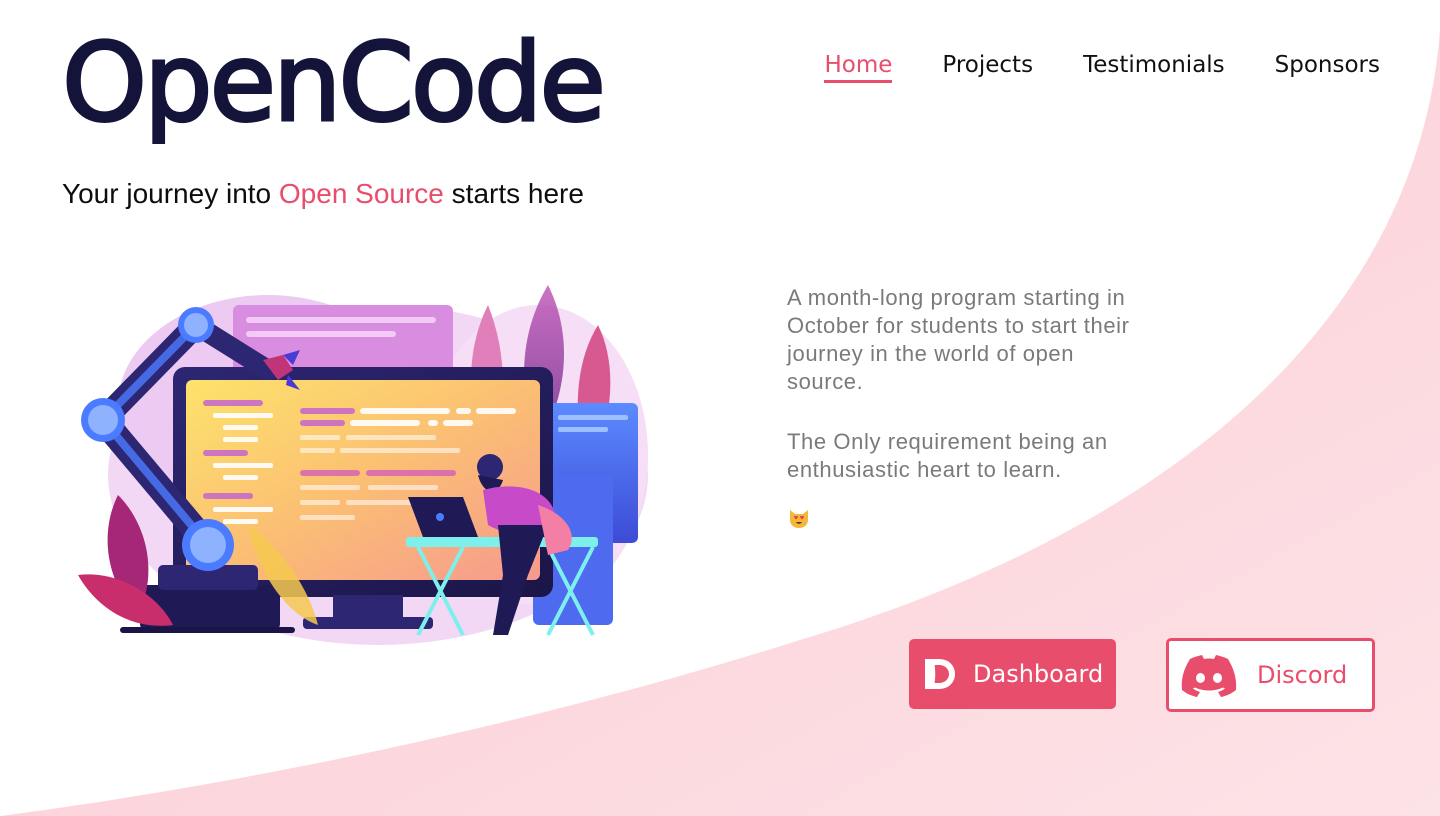  I want to click on dashboard-button: Dashboard, so click(1012, 674).